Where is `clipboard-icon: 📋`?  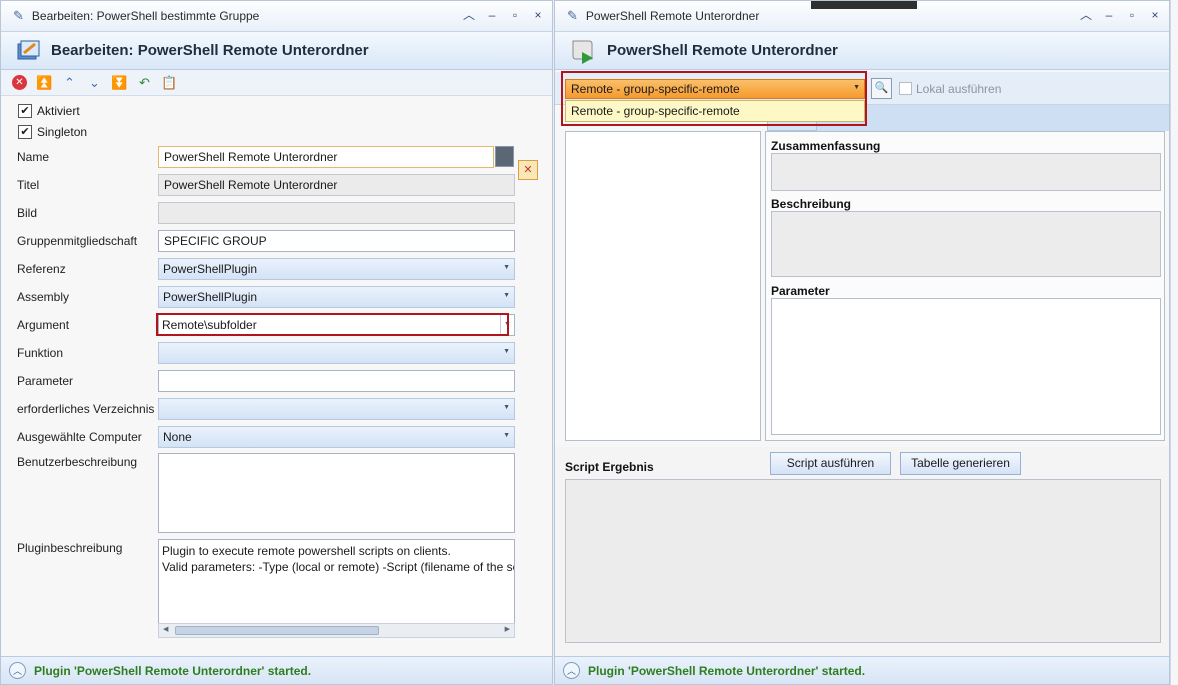 clipboard-icon: 📋 is located at coordinates (169, 82).